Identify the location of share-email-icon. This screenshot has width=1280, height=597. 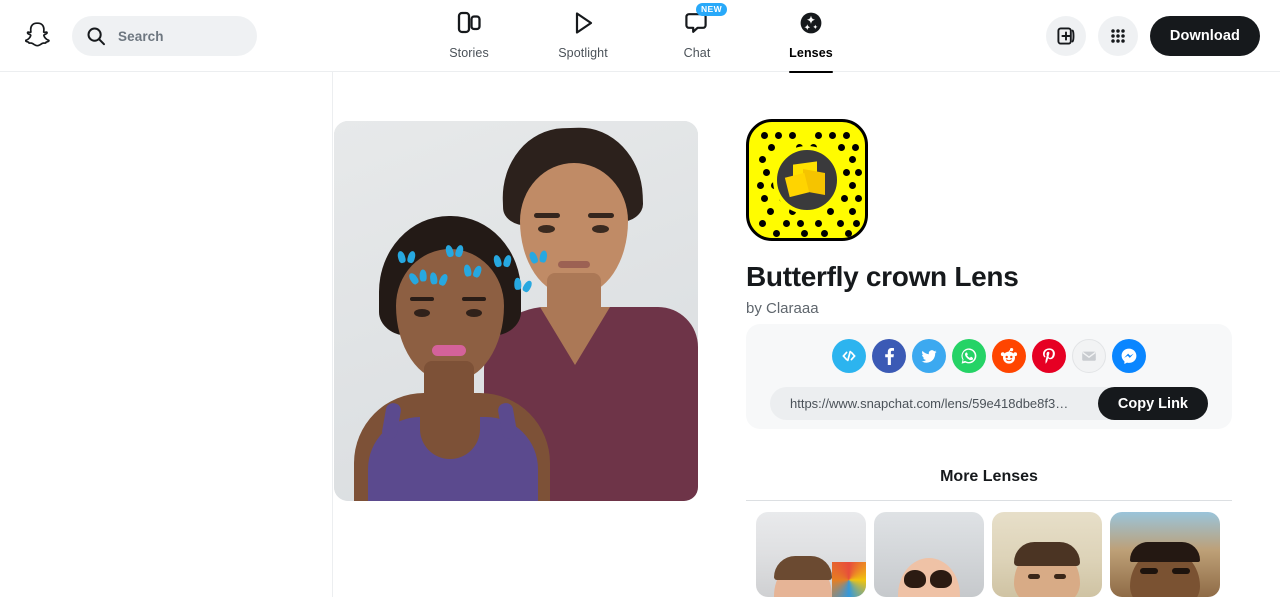
(1089, 356).